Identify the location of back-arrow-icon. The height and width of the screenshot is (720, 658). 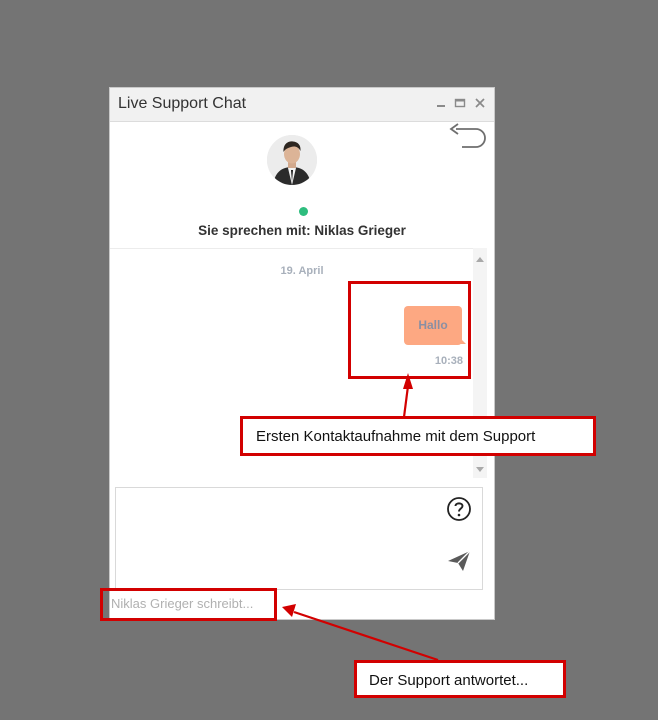
(468, 136).